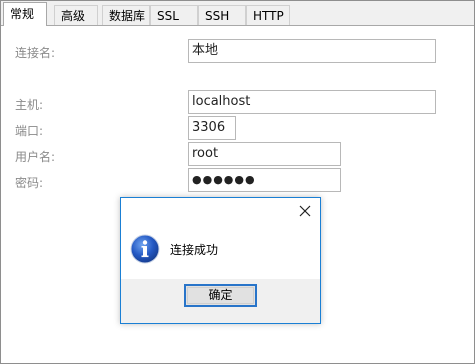 The image size is (475, 364). Describe the element at coordinates (312, 102) in the screenshot. I see `host-field: localhost` at that location.